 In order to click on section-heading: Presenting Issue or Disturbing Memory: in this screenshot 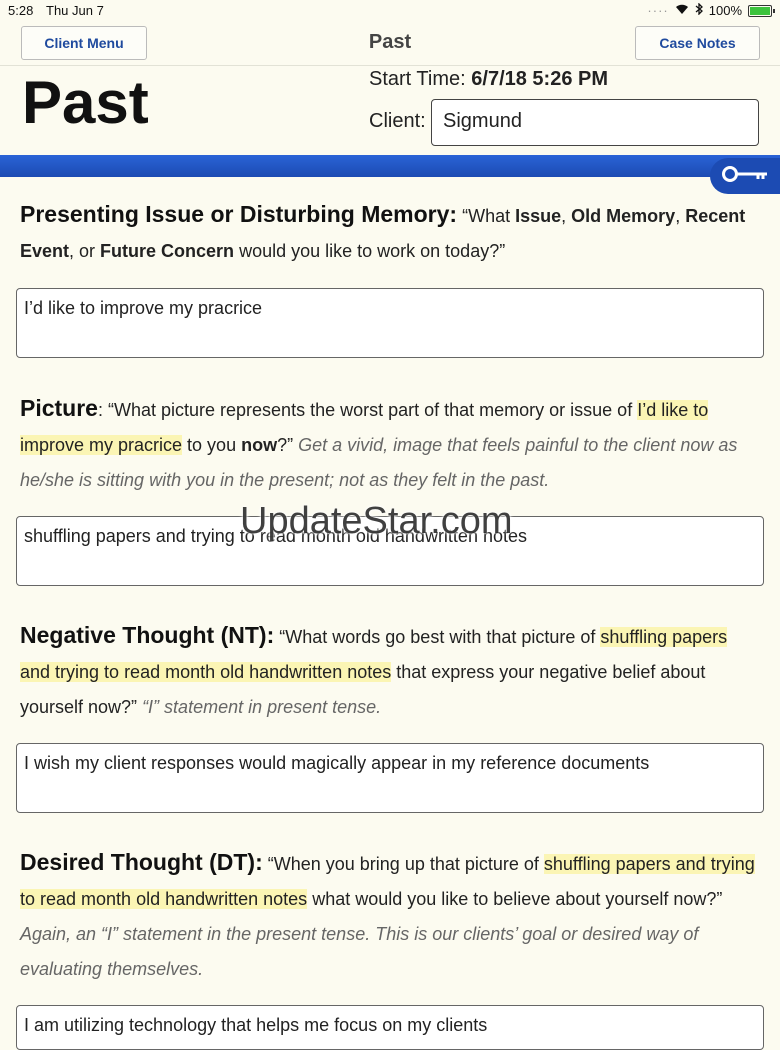, I will do `click(239, 214)`.